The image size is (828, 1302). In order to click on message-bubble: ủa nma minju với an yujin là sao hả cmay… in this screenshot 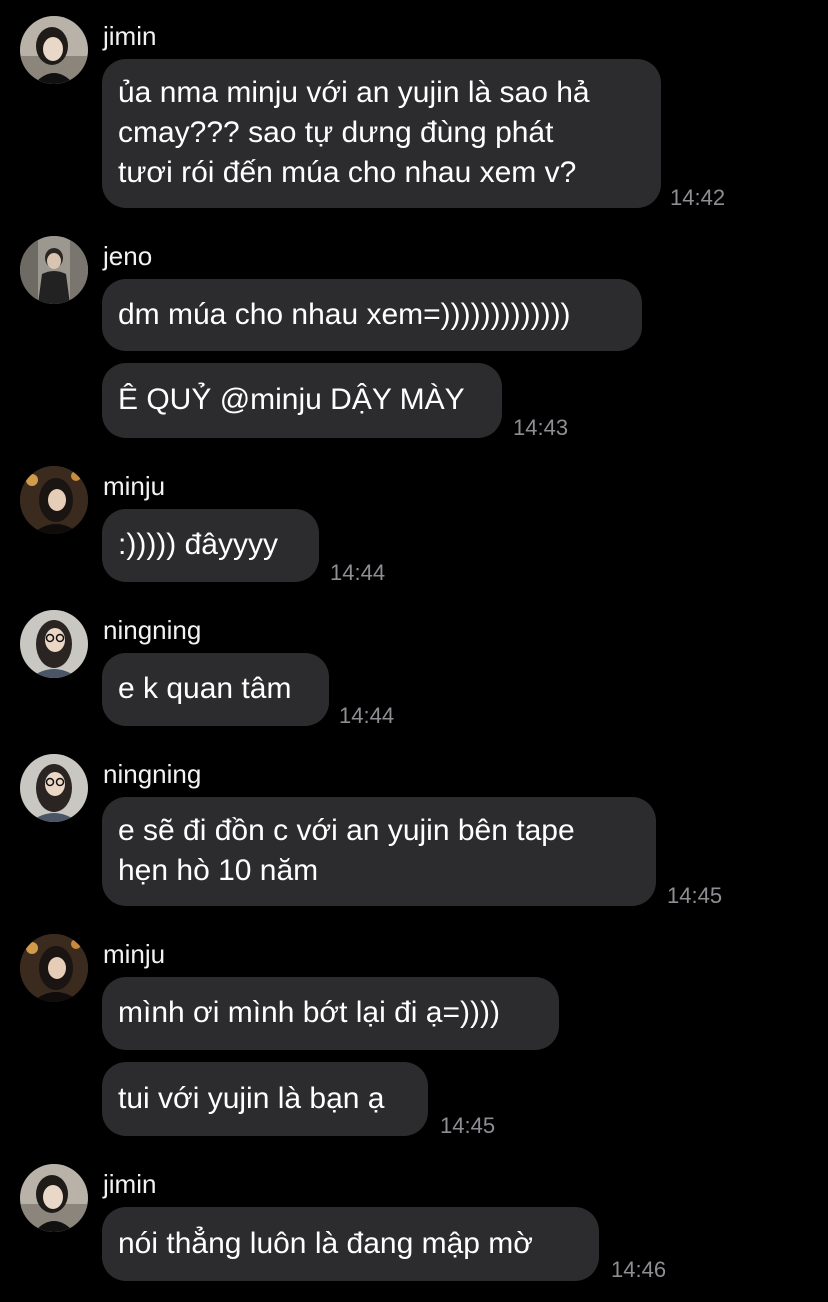, I will do `click(381, 133)`.